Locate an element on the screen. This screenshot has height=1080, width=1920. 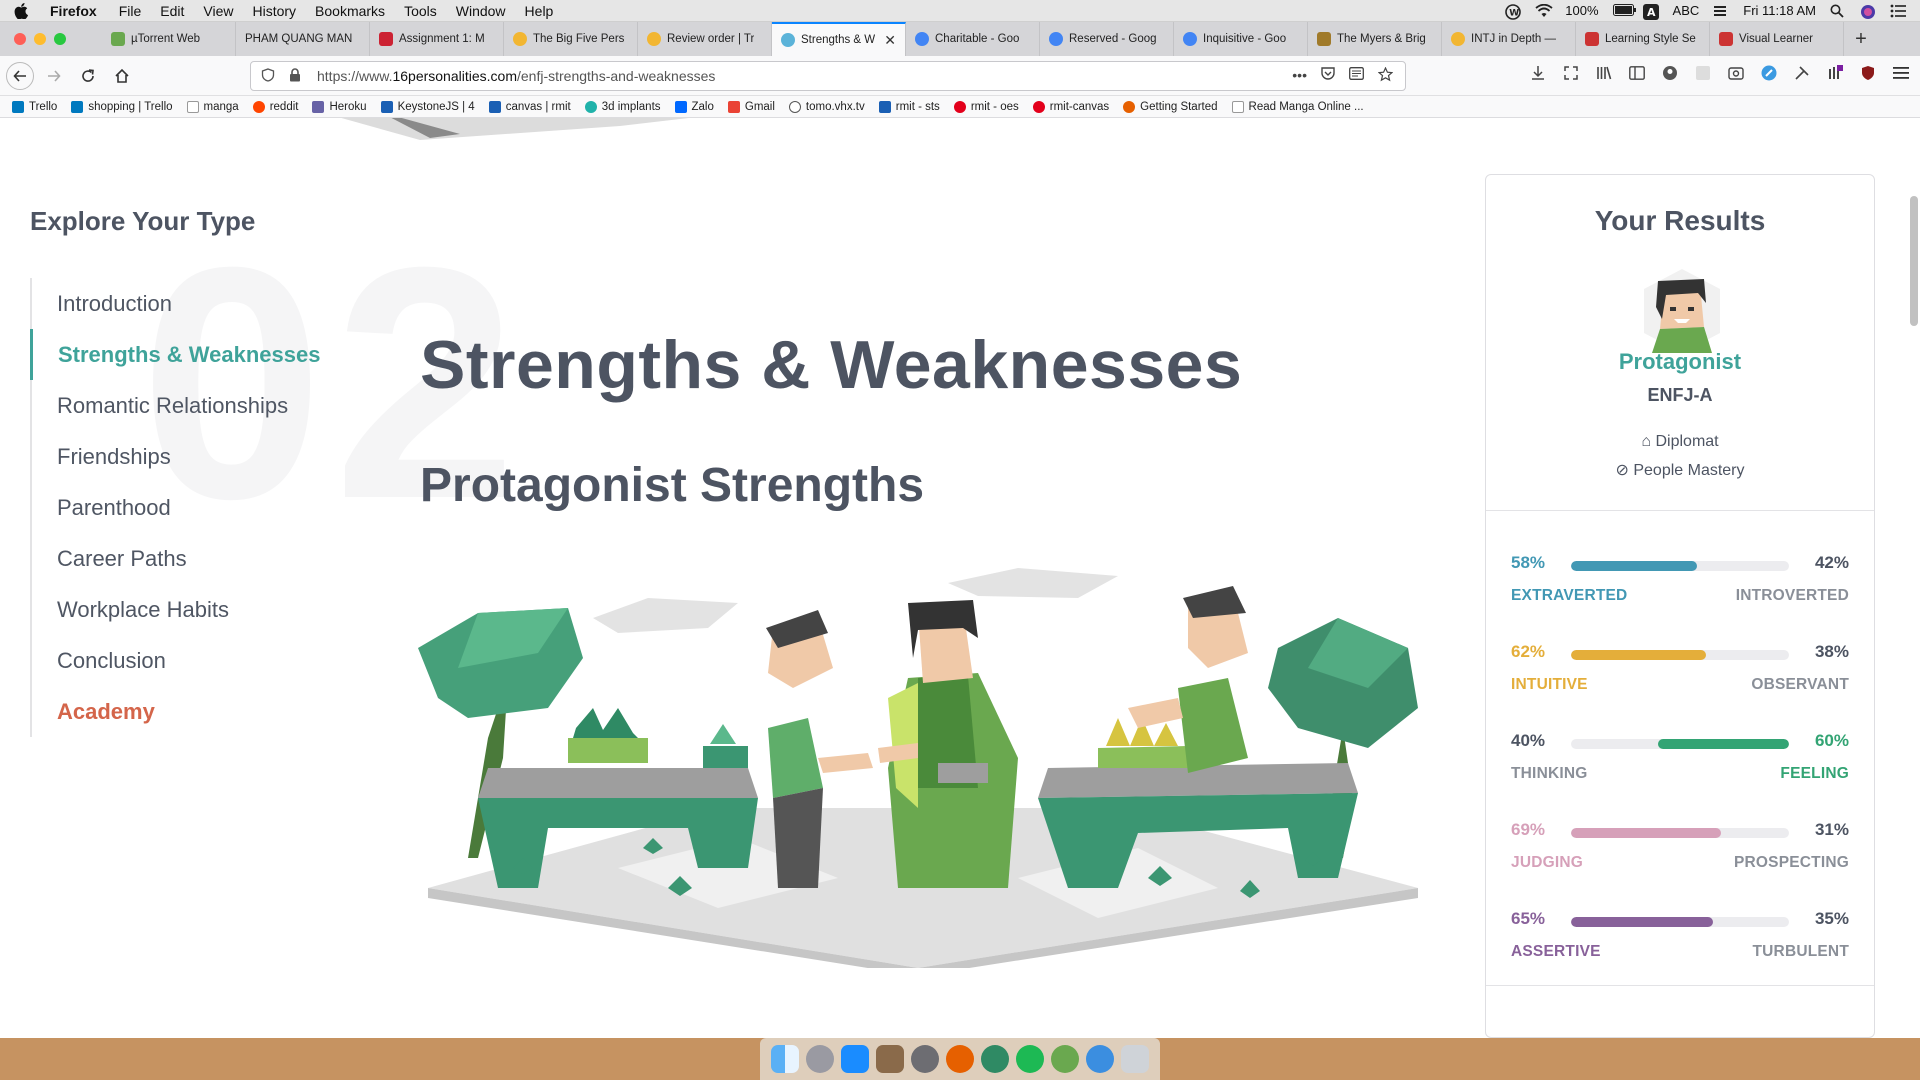
bookmark-rmit-sts: rmit - sts is located at coordinates (909, 106).